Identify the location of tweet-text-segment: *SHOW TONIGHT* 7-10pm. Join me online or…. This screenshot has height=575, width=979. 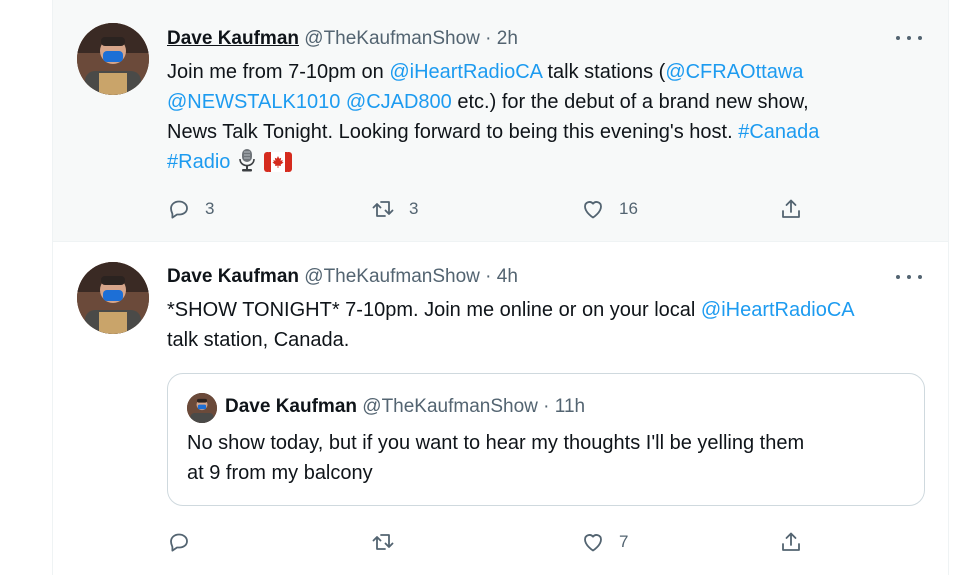
(434, 310).